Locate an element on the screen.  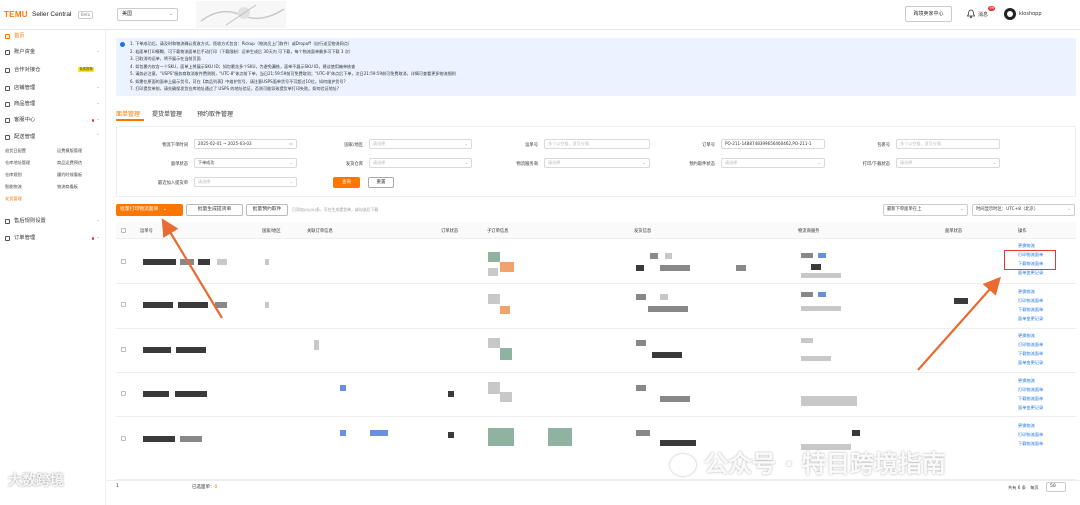
reset-button: 重置 is located at coordinates (381, 182).